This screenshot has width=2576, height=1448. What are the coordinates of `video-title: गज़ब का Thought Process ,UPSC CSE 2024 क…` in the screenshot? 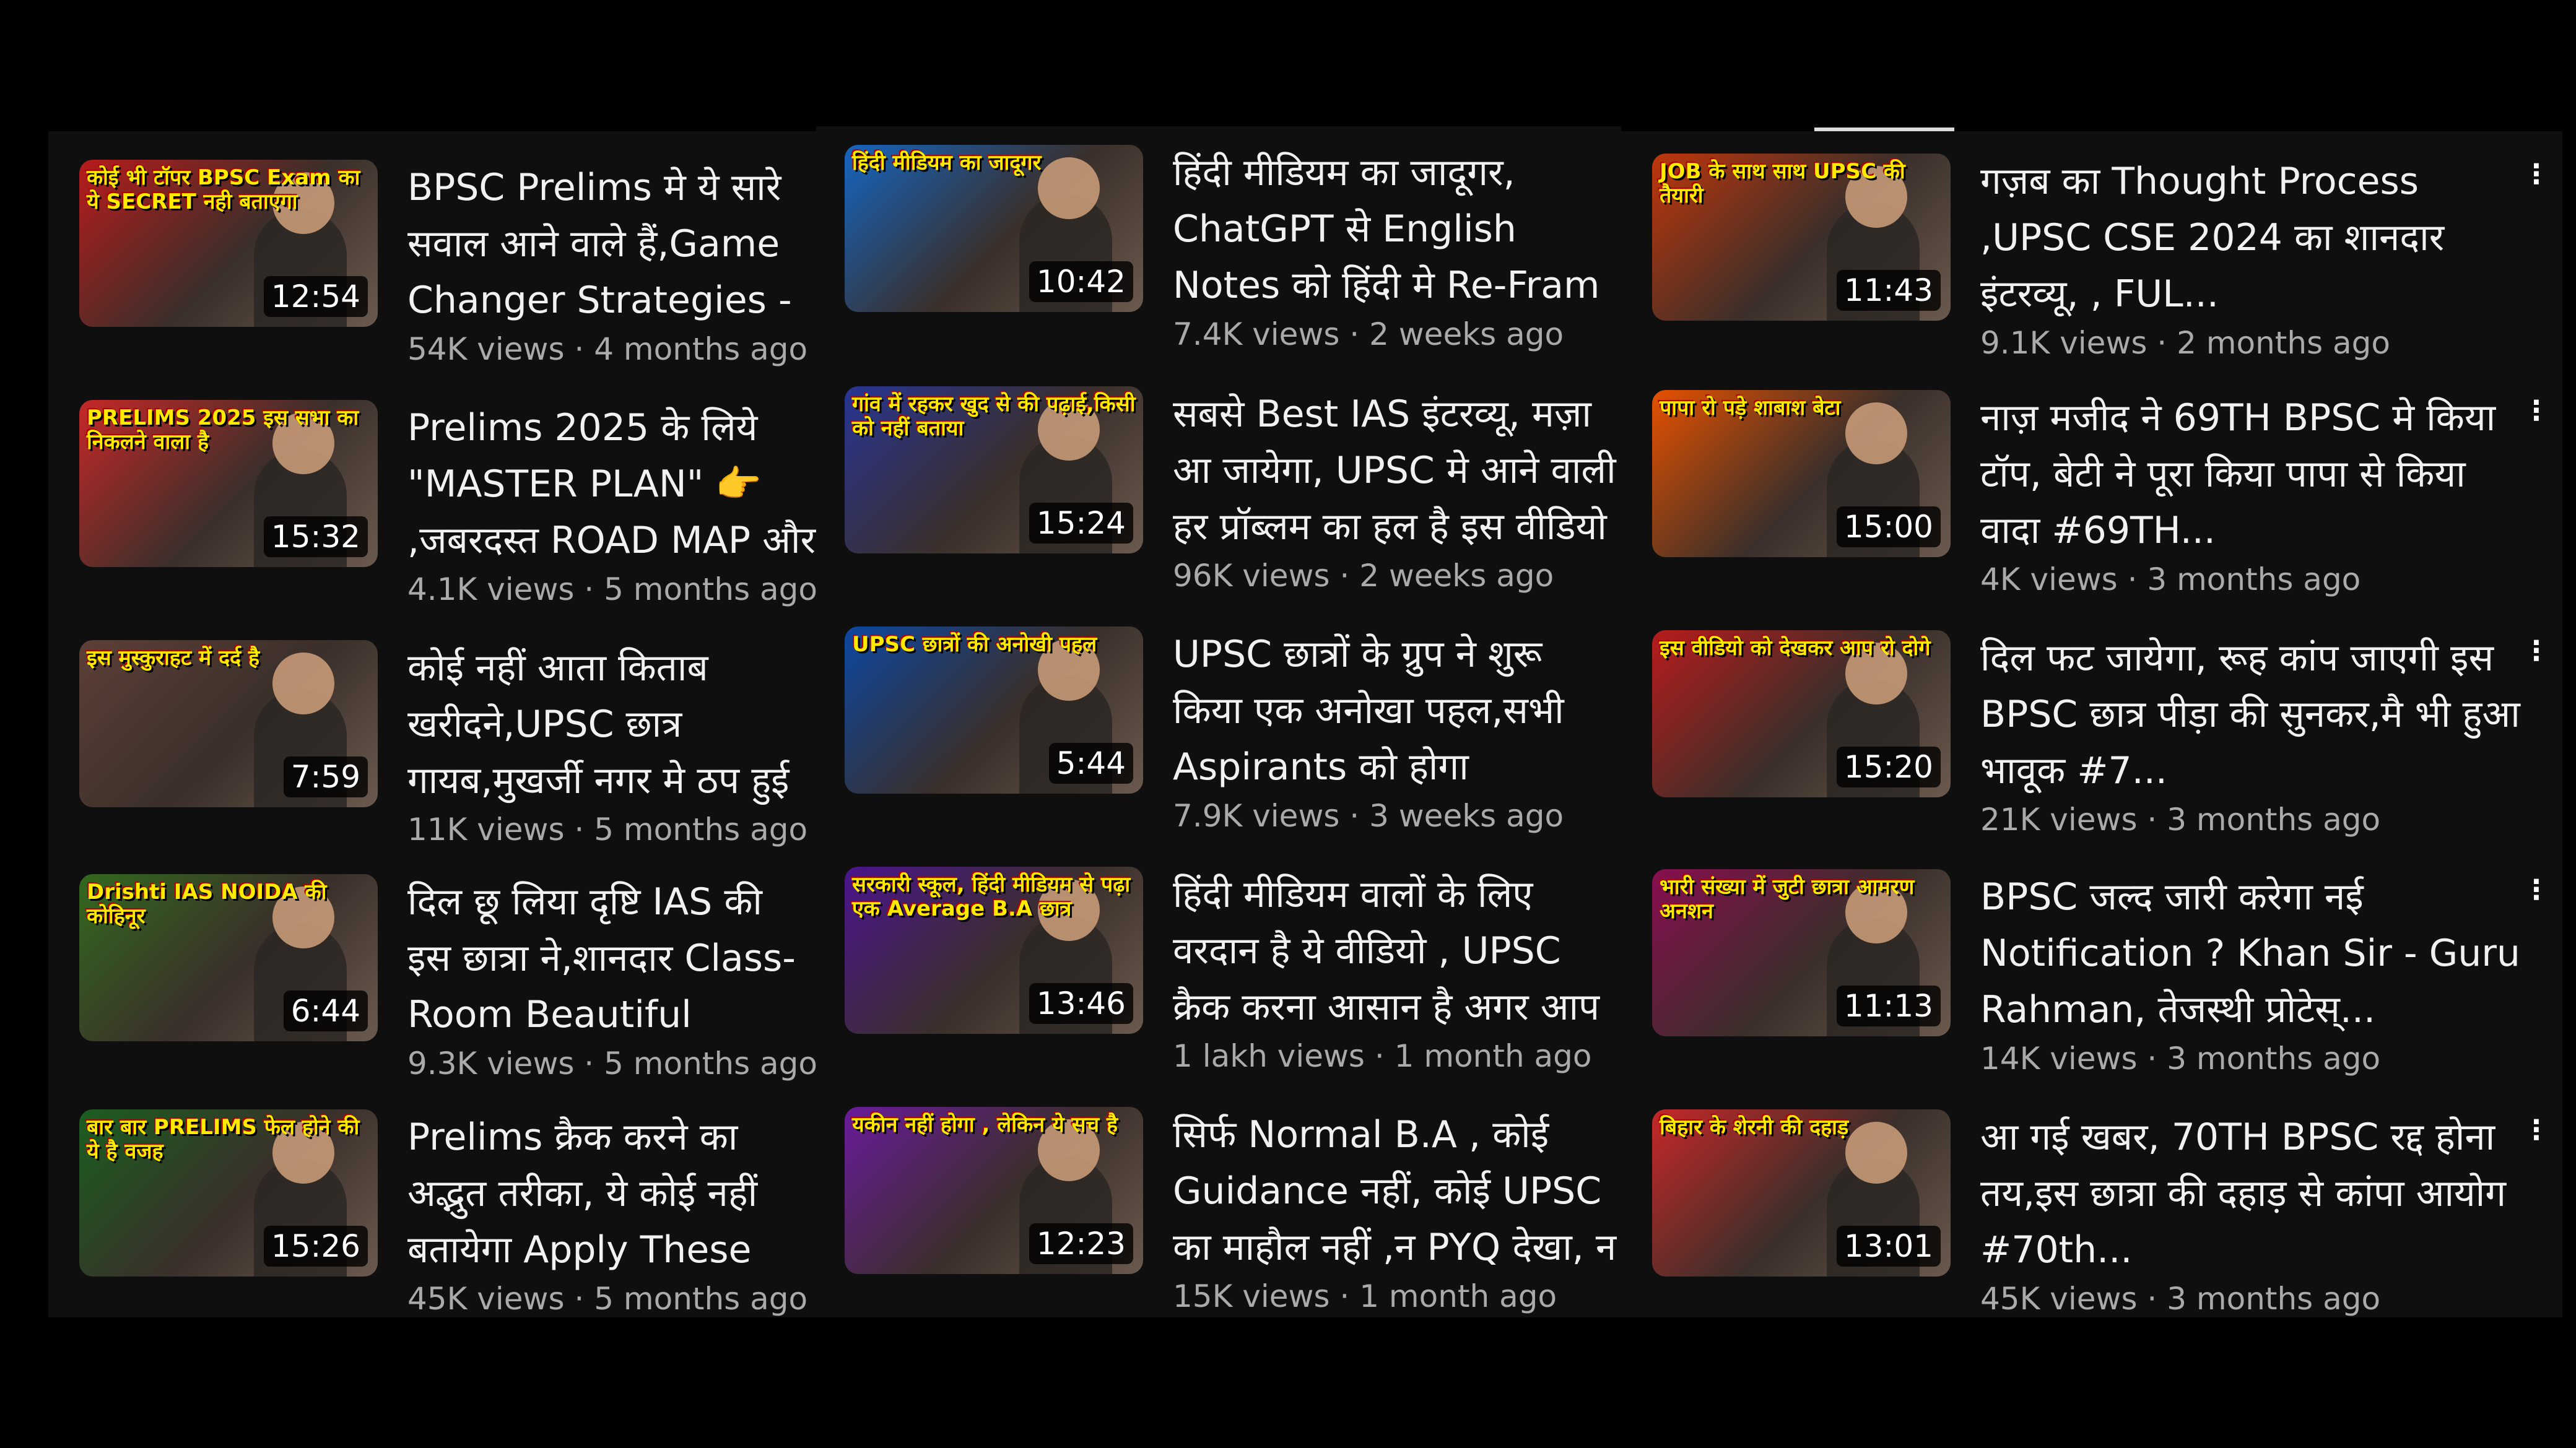 It's located at (2252, 239).